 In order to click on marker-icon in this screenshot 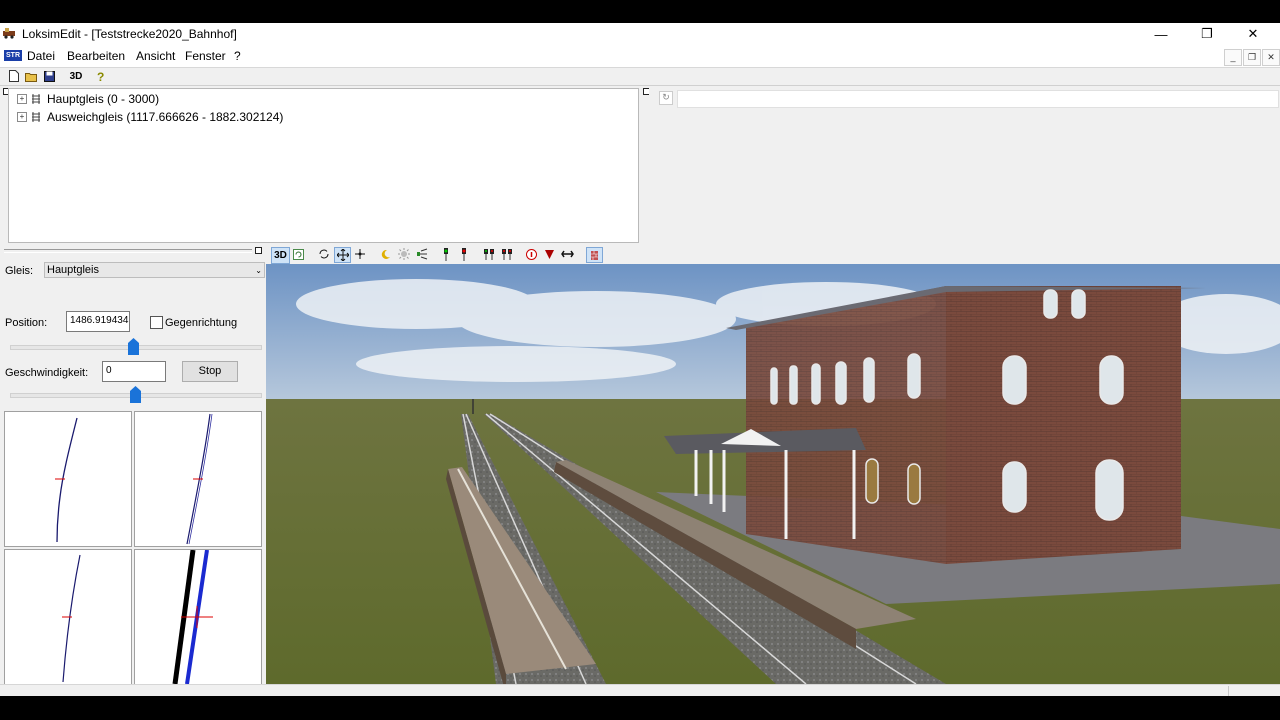, I will do `click(549, 254)`.